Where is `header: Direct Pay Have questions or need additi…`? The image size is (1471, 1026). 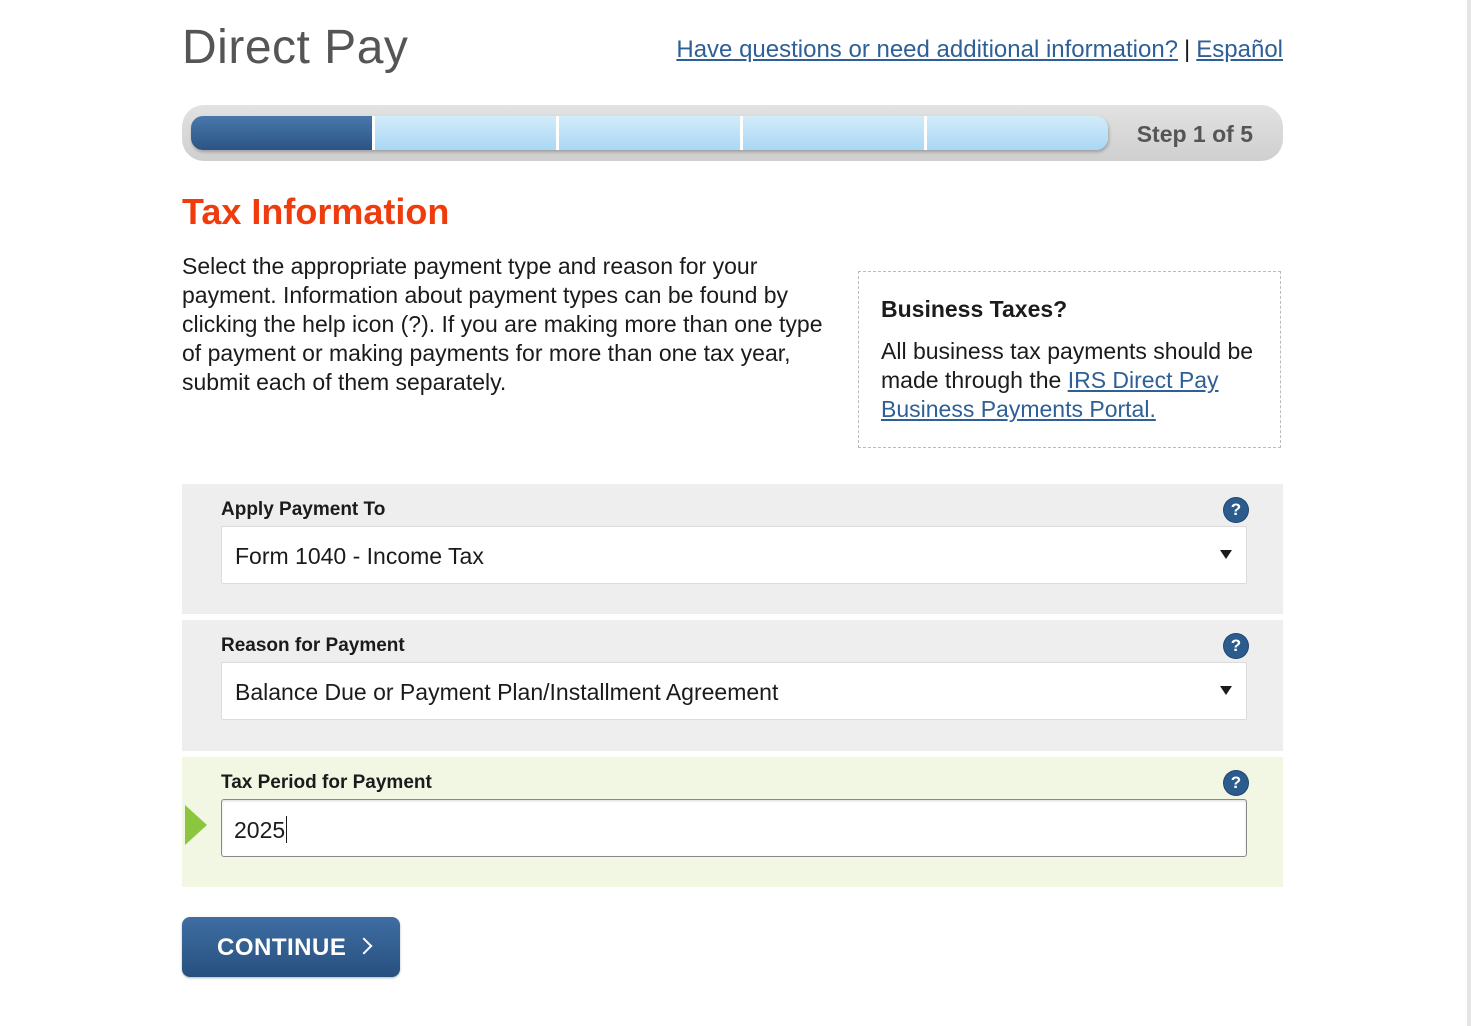
header: Direct Pay Have questions or need additi… is located at coordinates (732, 50).